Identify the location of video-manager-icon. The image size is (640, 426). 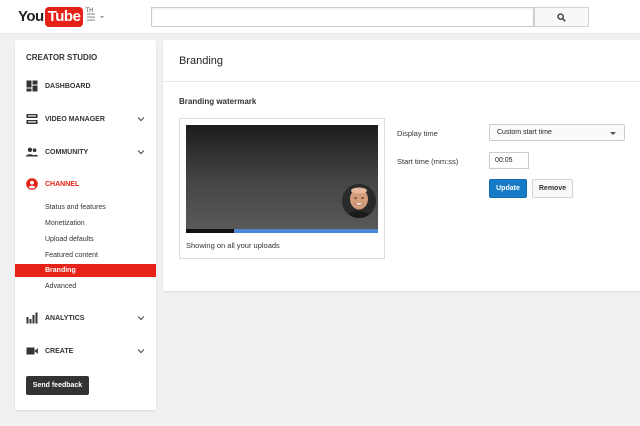
(32, 119).